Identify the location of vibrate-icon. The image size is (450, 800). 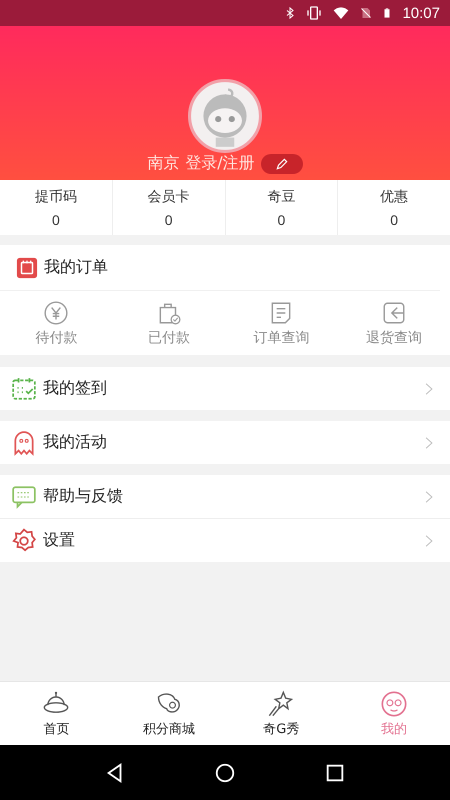
(314, 13).